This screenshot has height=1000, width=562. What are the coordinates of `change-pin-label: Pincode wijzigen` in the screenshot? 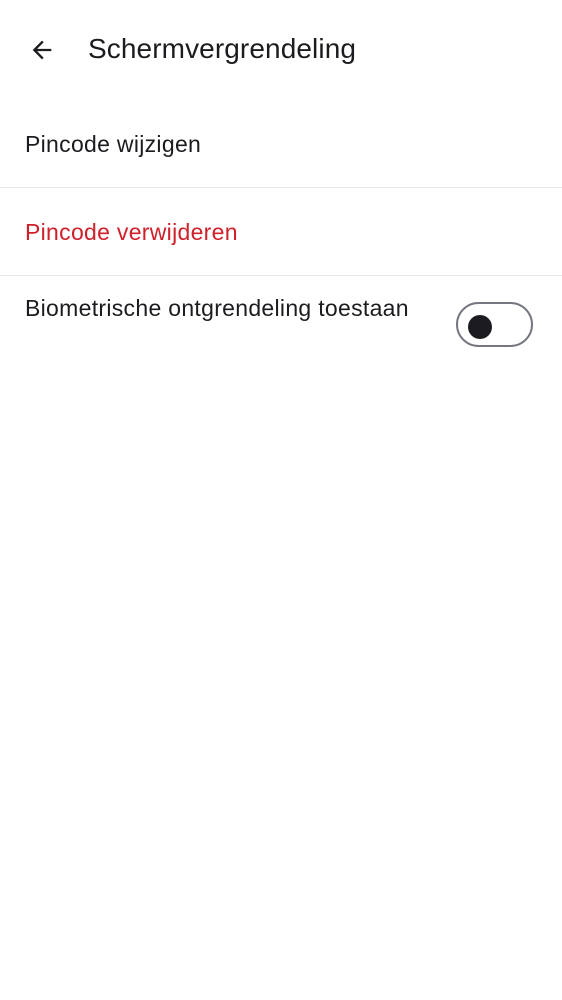 It's located at (113, 144).